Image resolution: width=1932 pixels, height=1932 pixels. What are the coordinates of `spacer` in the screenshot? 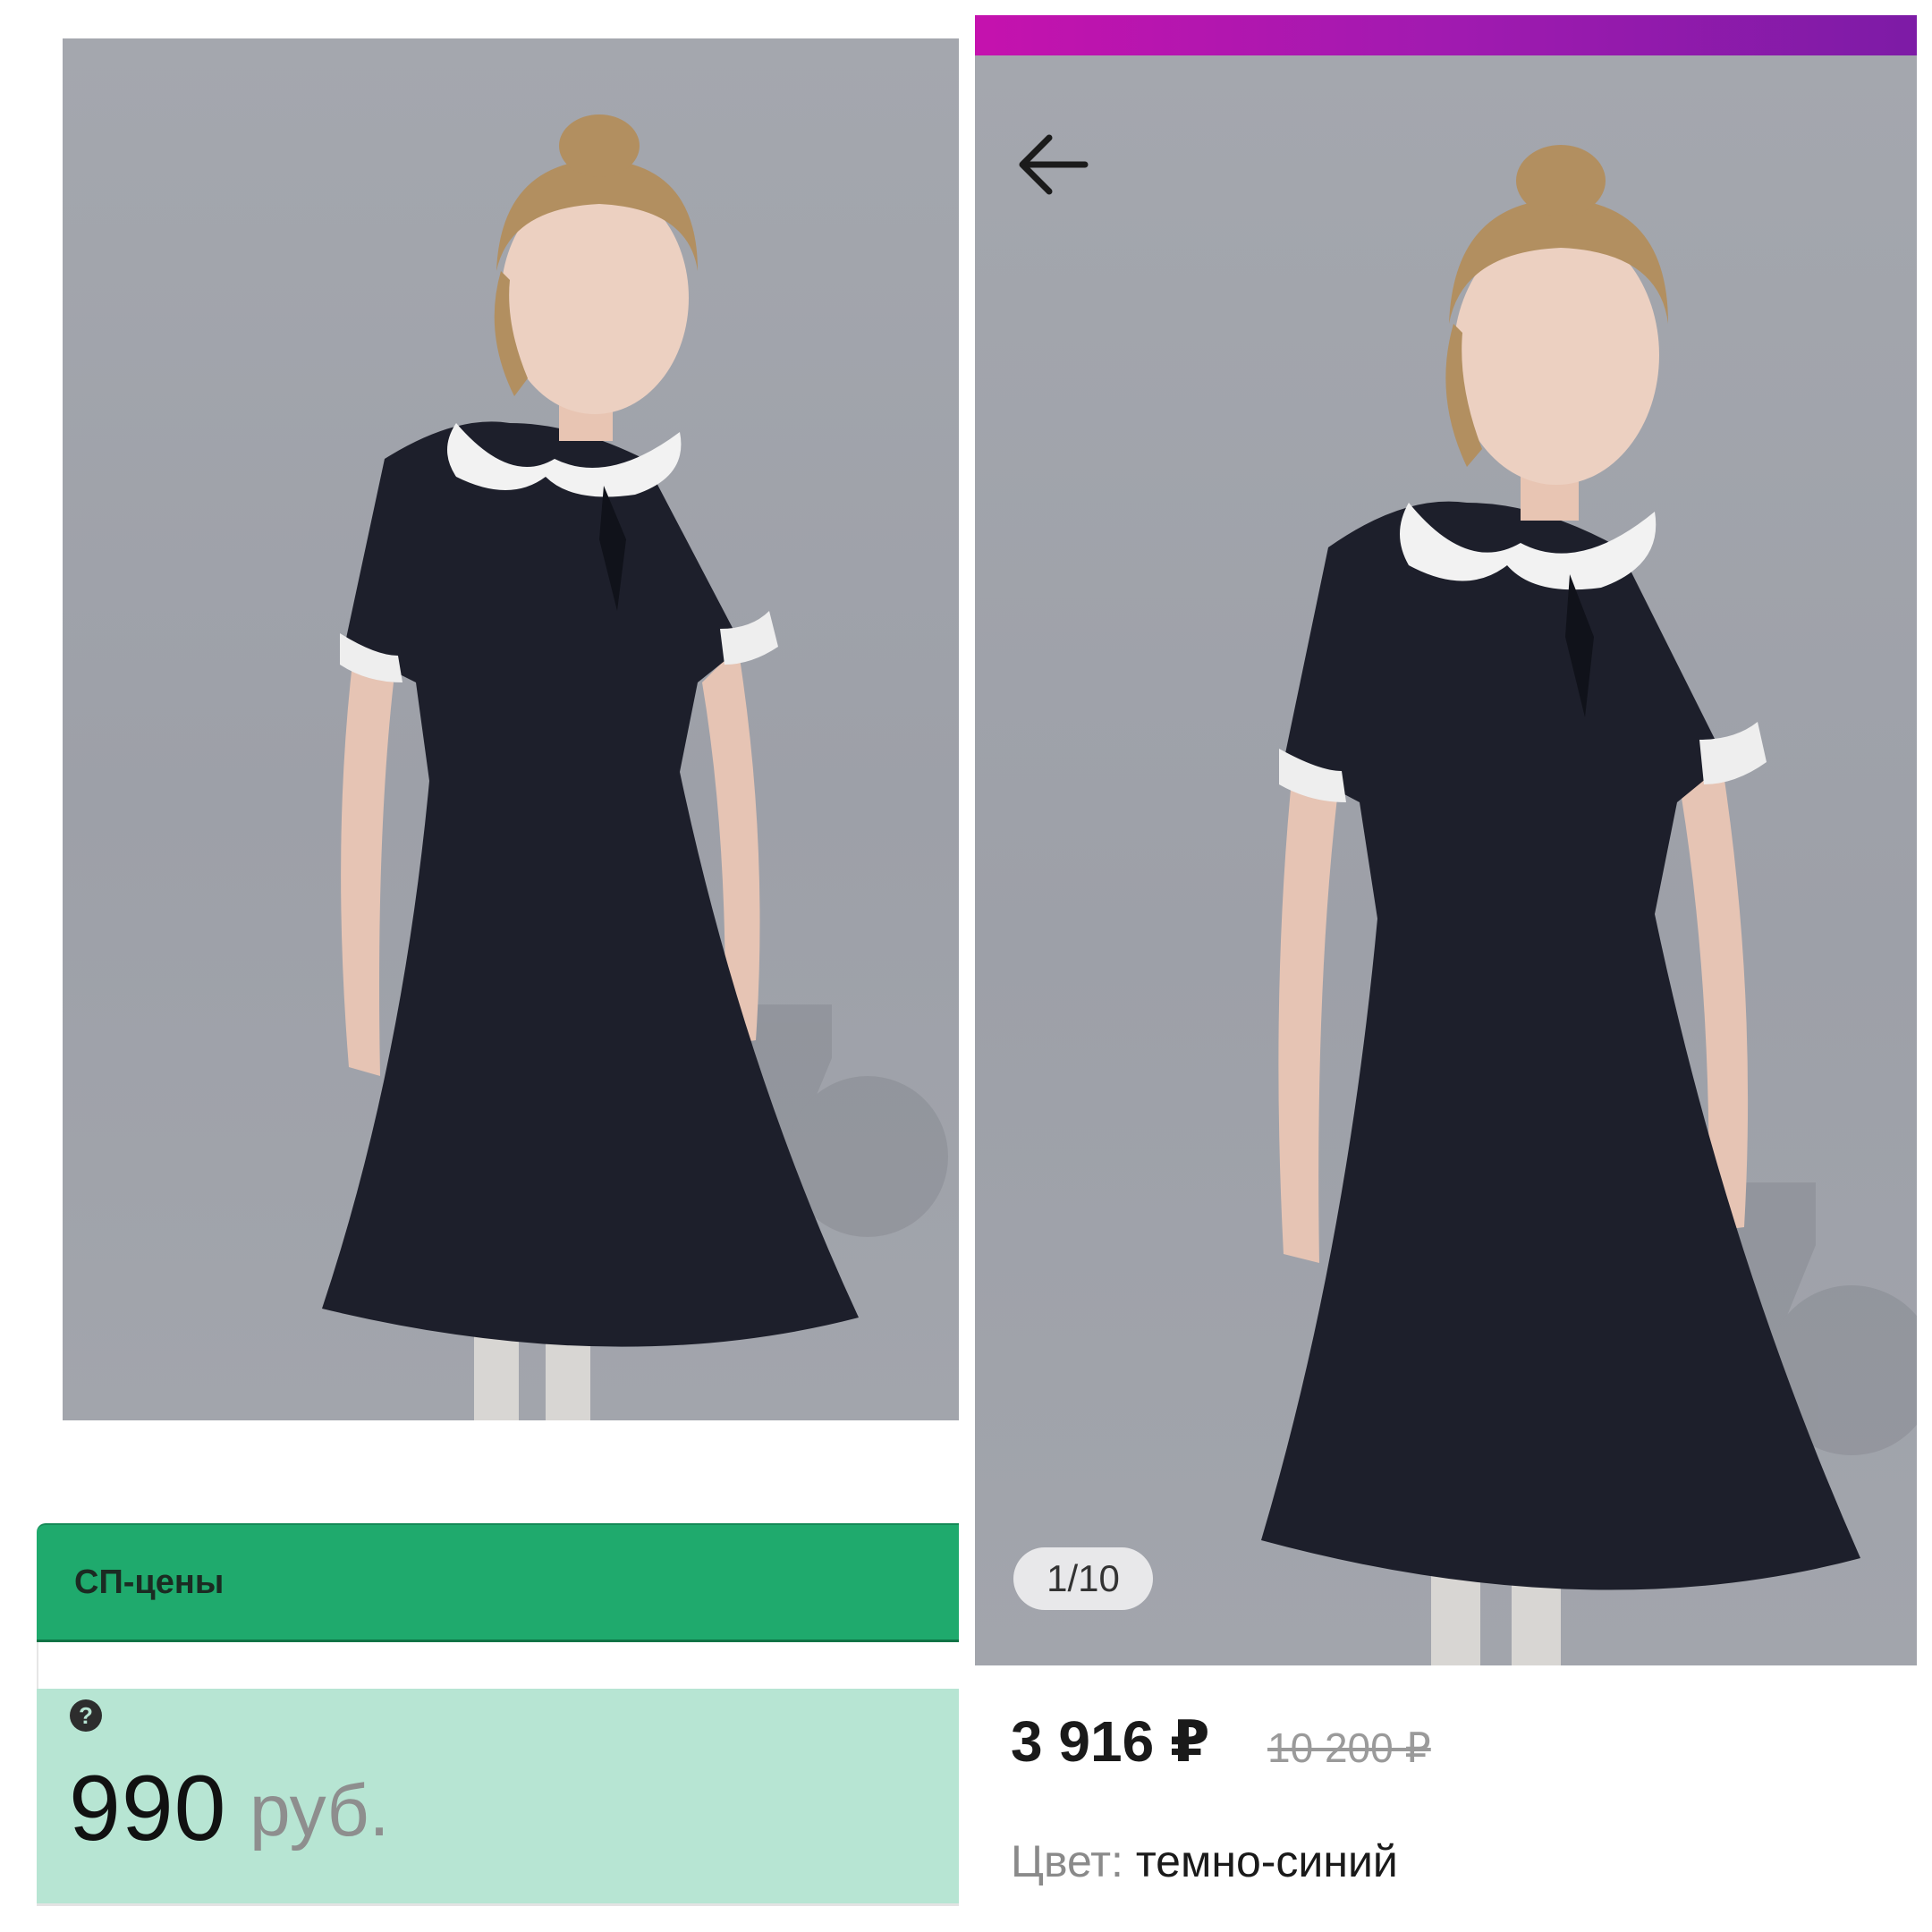 It's located at (498, 1665).